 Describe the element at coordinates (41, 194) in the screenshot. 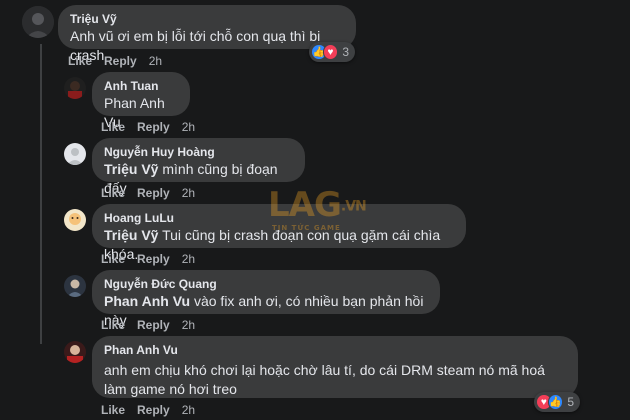

I see `thread-line` at that location.